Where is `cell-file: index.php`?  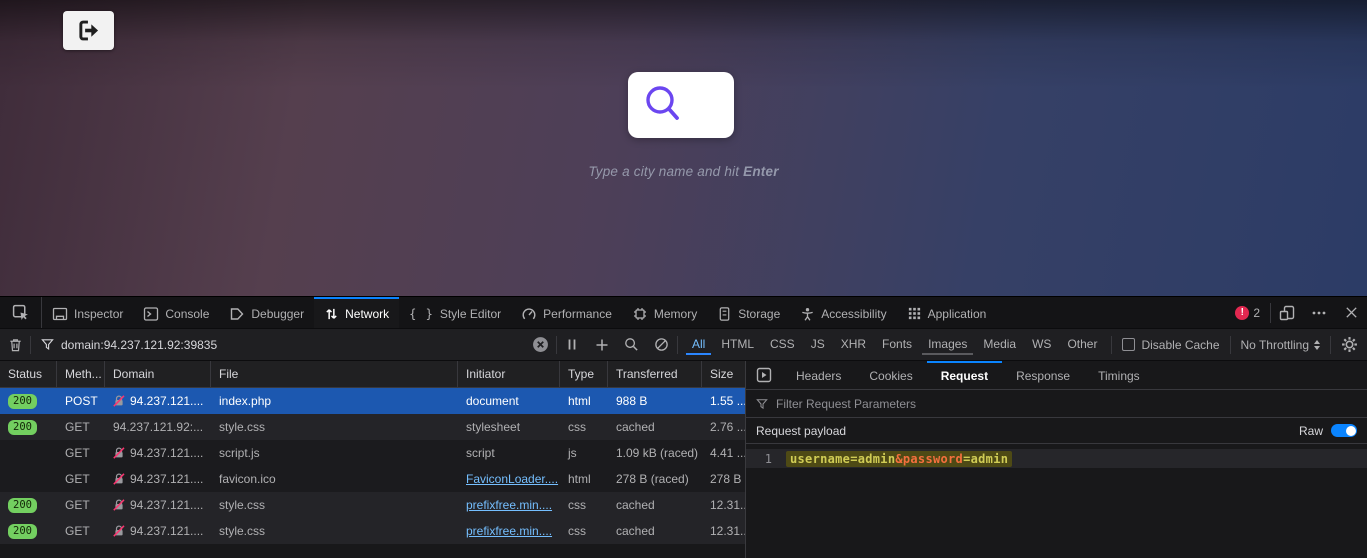 cell-file: index.php is located at coordinates (245, 401).